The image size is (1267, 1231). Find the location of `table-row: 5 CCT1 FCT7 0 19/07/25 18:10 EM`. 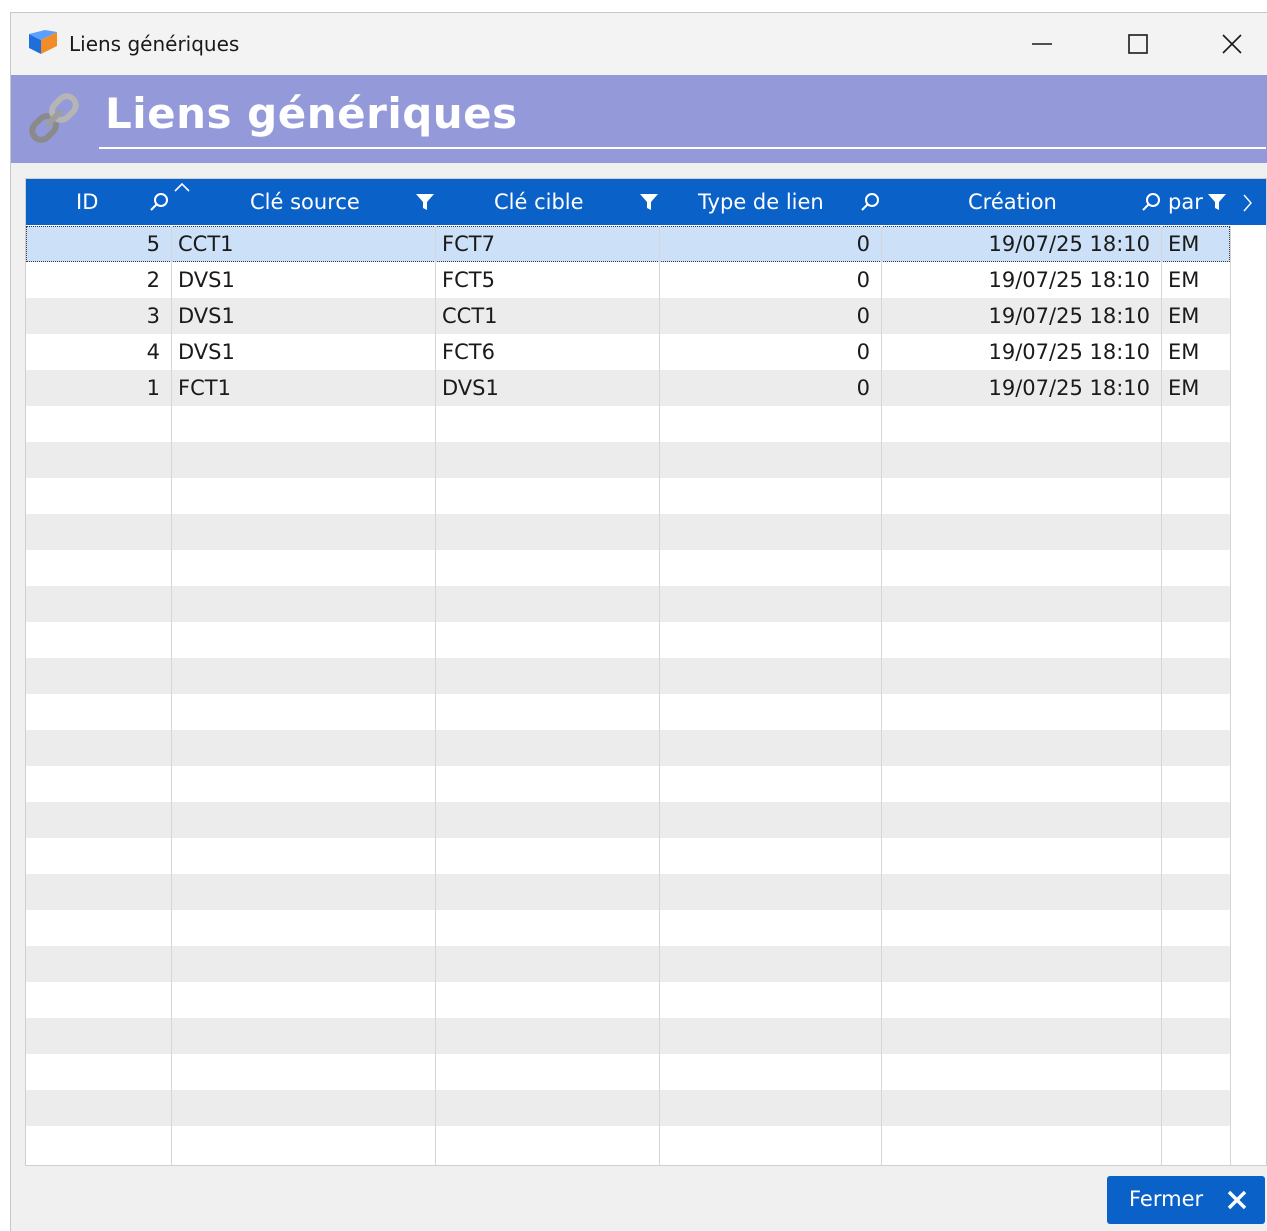

table-row: 5 CCT1 FCT7 0 19/07/25 18:10 EM is located at coordinates (628, 244).